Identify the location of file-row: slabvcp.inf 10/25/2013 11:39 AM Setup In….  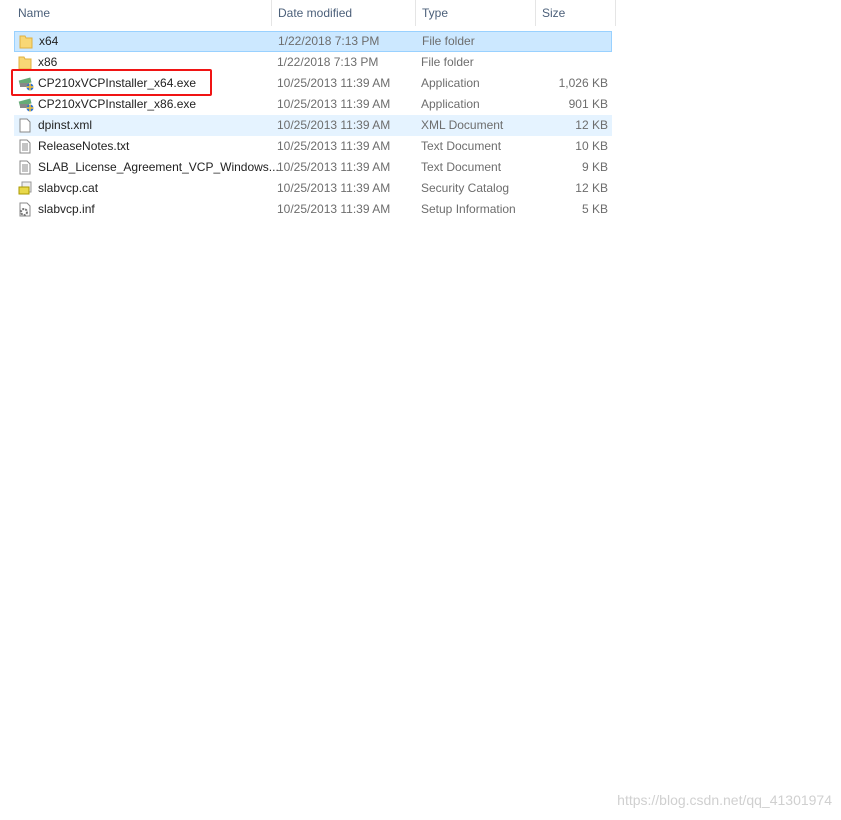
(313, 209).